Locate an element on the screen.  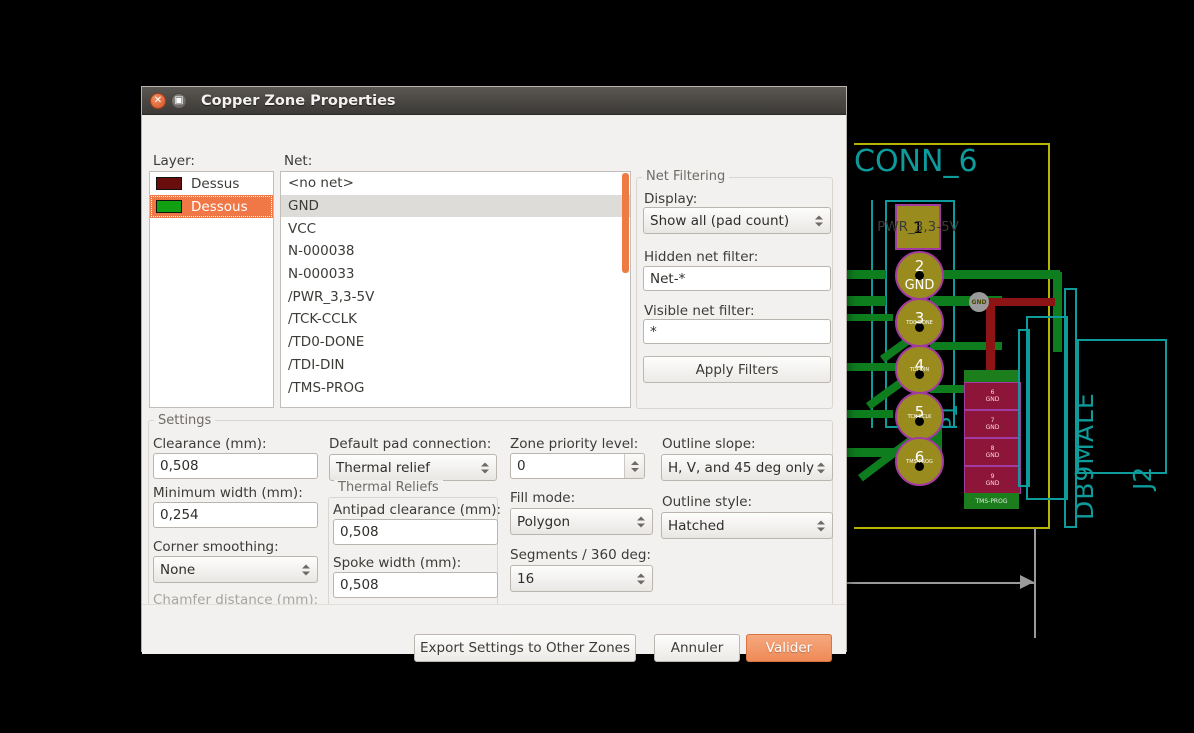
display-combobox: Show all (pad count) is located at coordinates (737, 220).